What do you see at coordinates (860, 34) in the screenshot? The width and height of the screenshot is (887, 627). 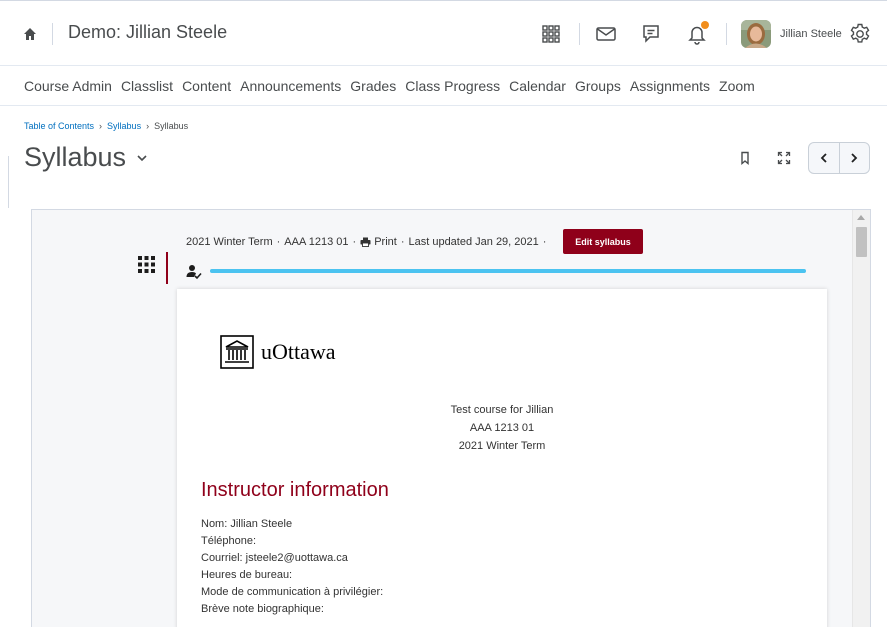 I see `gear-icon` at bounding box center [860, 34].